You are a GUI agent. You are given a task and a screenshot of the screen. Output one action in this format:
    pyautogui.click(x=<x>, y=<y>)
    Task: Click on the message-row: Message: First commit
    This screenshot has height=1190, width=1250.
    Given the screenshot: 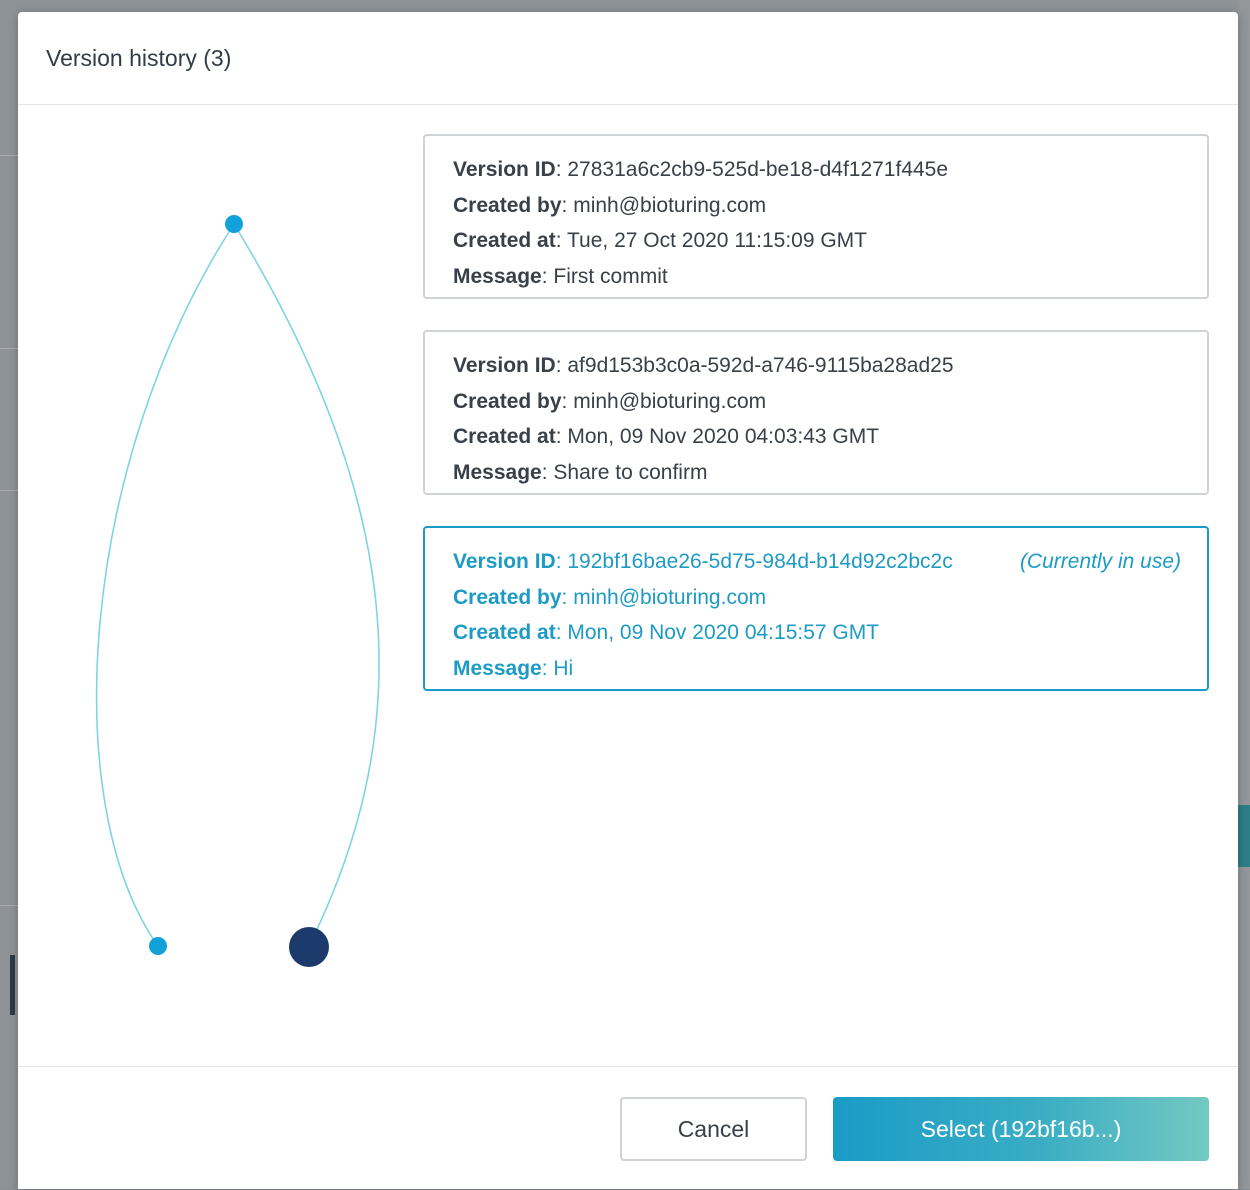 What is the action you would take?
    pyautogui.click(x=560, y=276)
    